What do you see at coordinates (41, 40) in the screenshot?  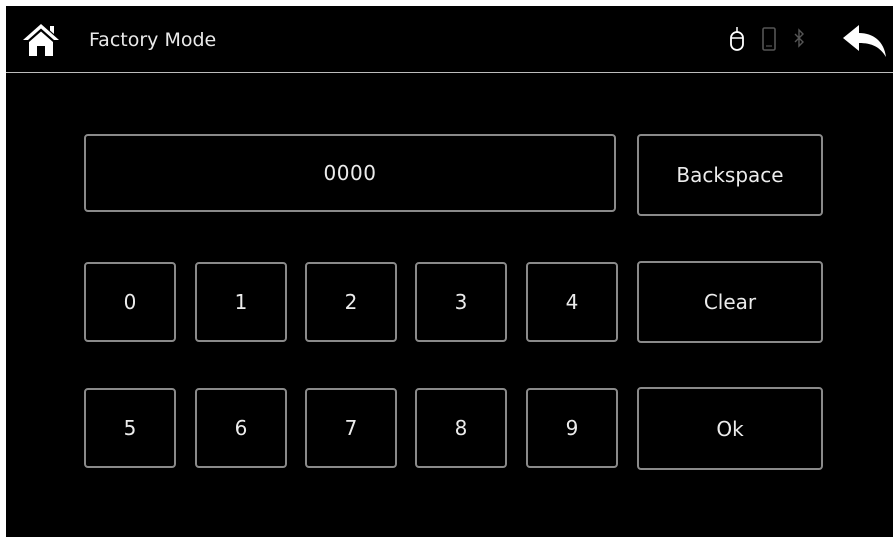 I see `home-icon` at bounding box center [41, 40].